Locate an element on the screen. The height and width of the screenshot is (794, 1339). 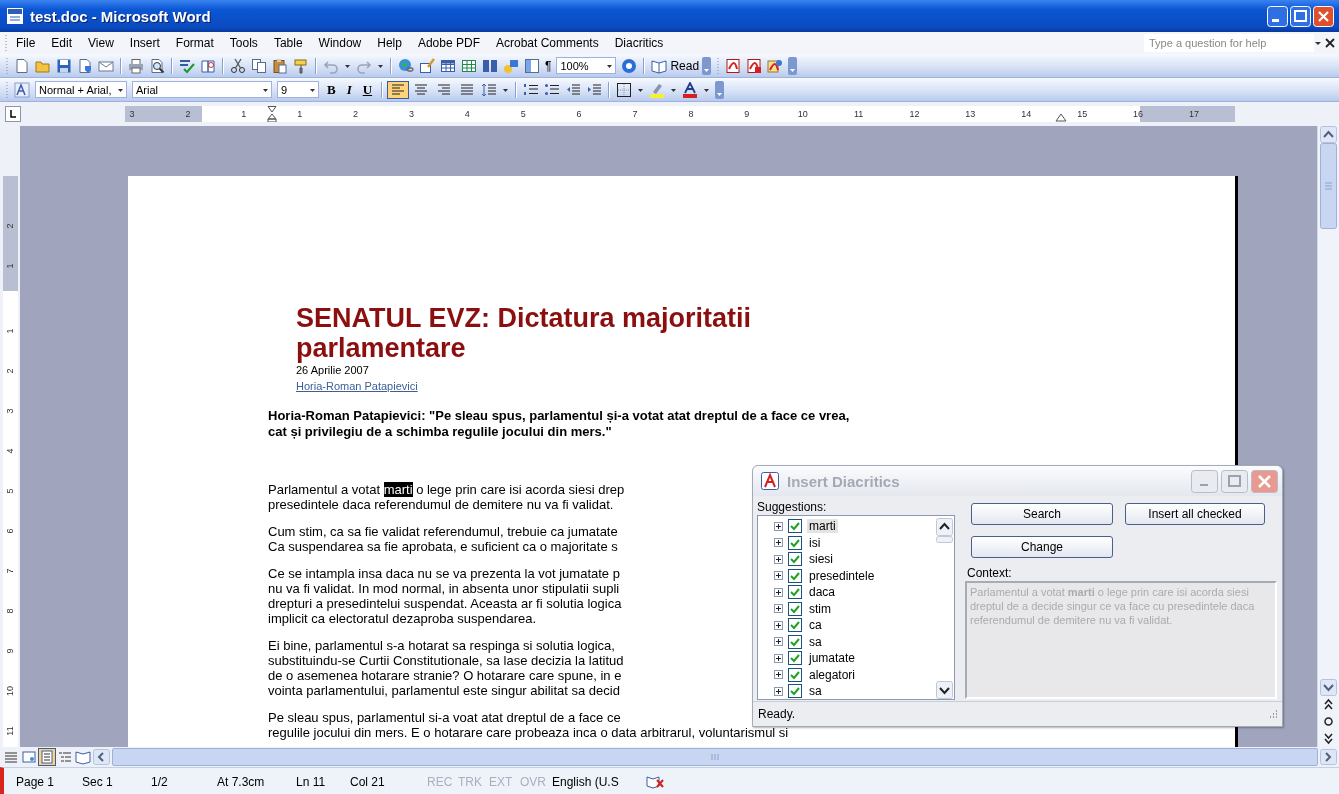
tree-item: jumatate is located at coordinates (832, 658).